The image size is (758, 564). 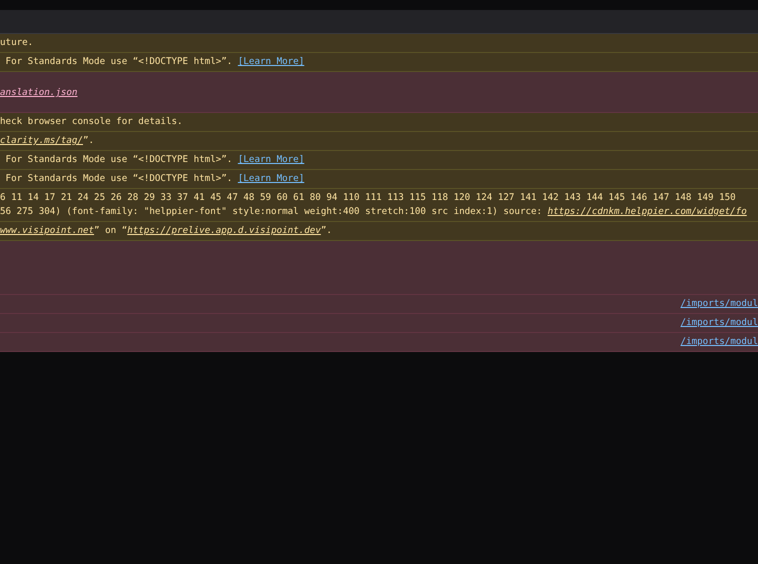 What do you see at coordinates (41, 140) in the screenshot?
I see `url-link: clarity.ms/tag/` at bounding box center [41, 140].